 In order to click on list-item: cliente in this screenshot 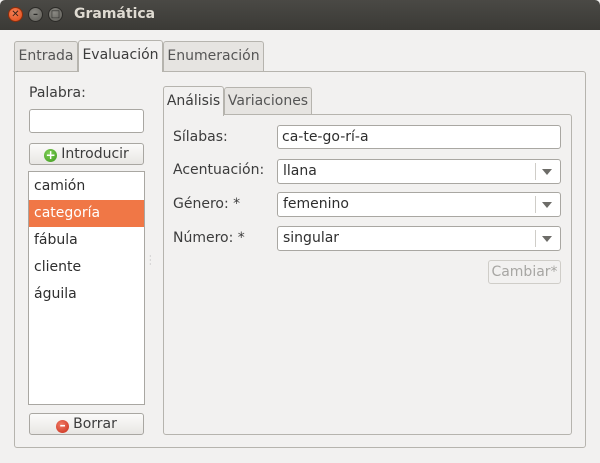, I will do `click(86, 267)`.